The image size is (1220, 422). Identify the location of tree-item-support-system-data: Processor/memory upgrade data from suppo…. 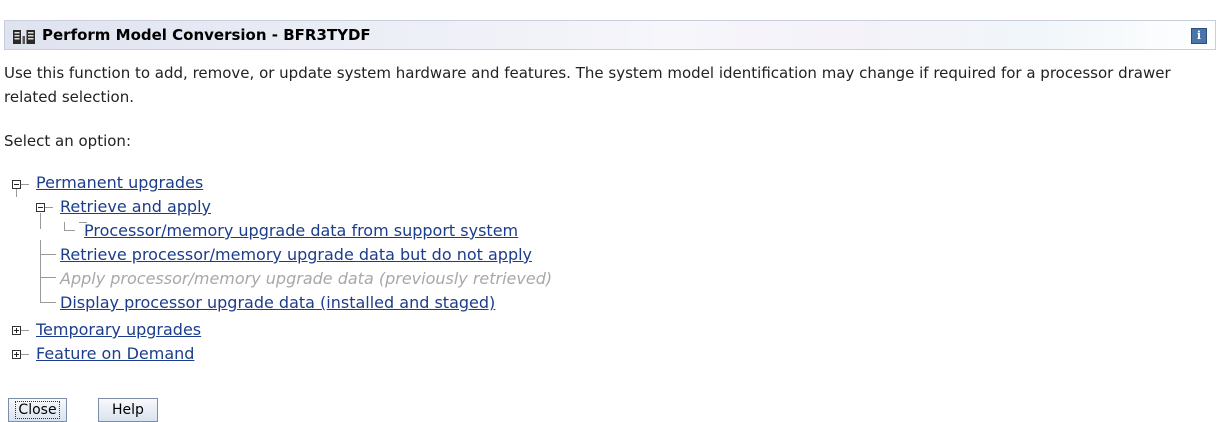
(301, 231).